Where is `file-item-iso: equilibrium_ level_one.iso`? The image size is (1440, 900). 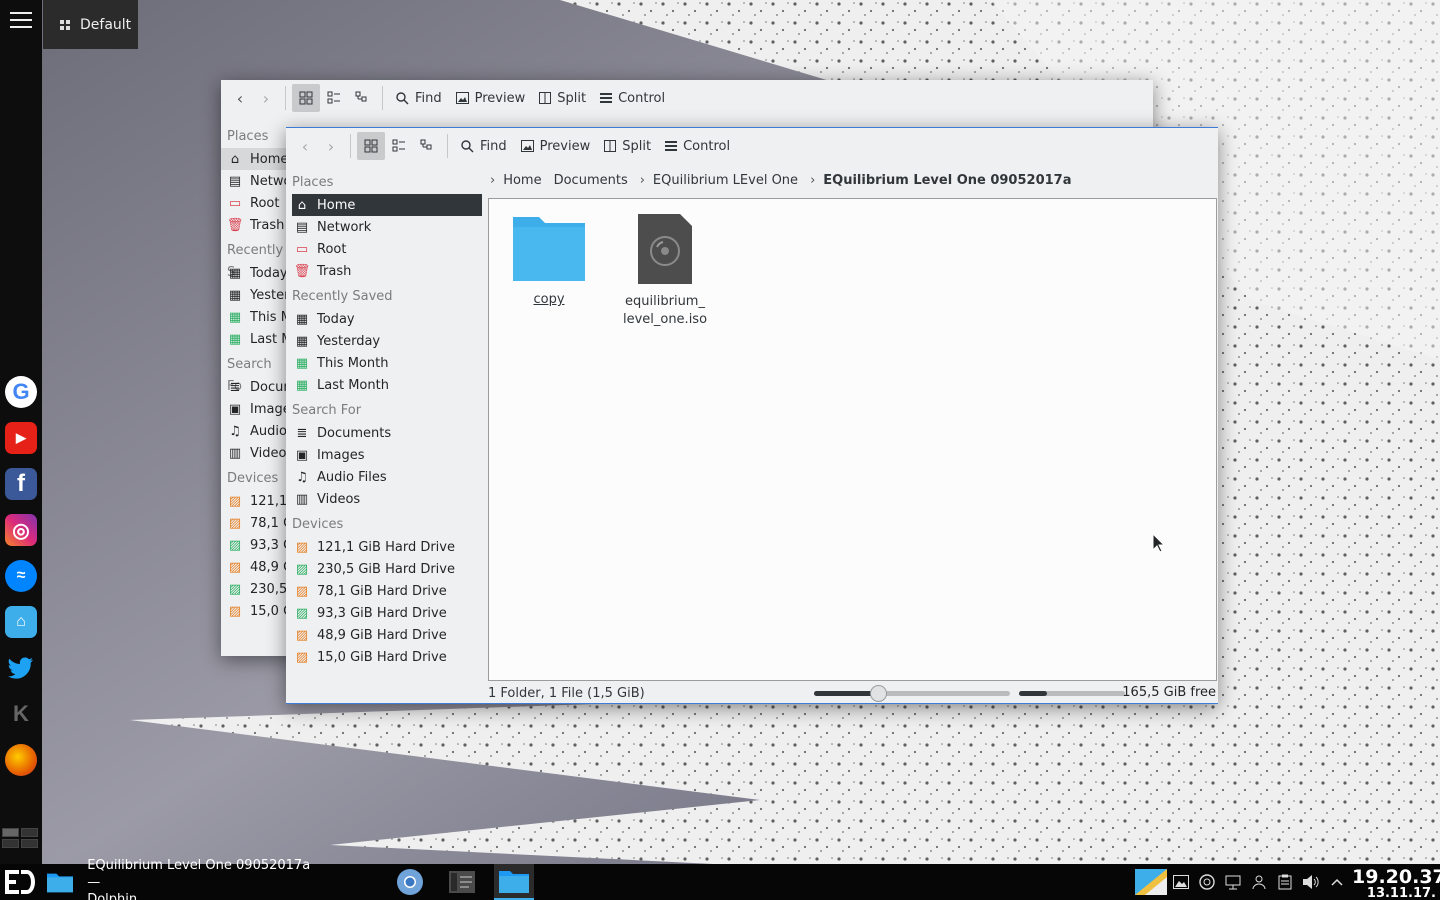
file-item-iso: equilibrium_ level_one.iso is located at coordinates (665, 271).